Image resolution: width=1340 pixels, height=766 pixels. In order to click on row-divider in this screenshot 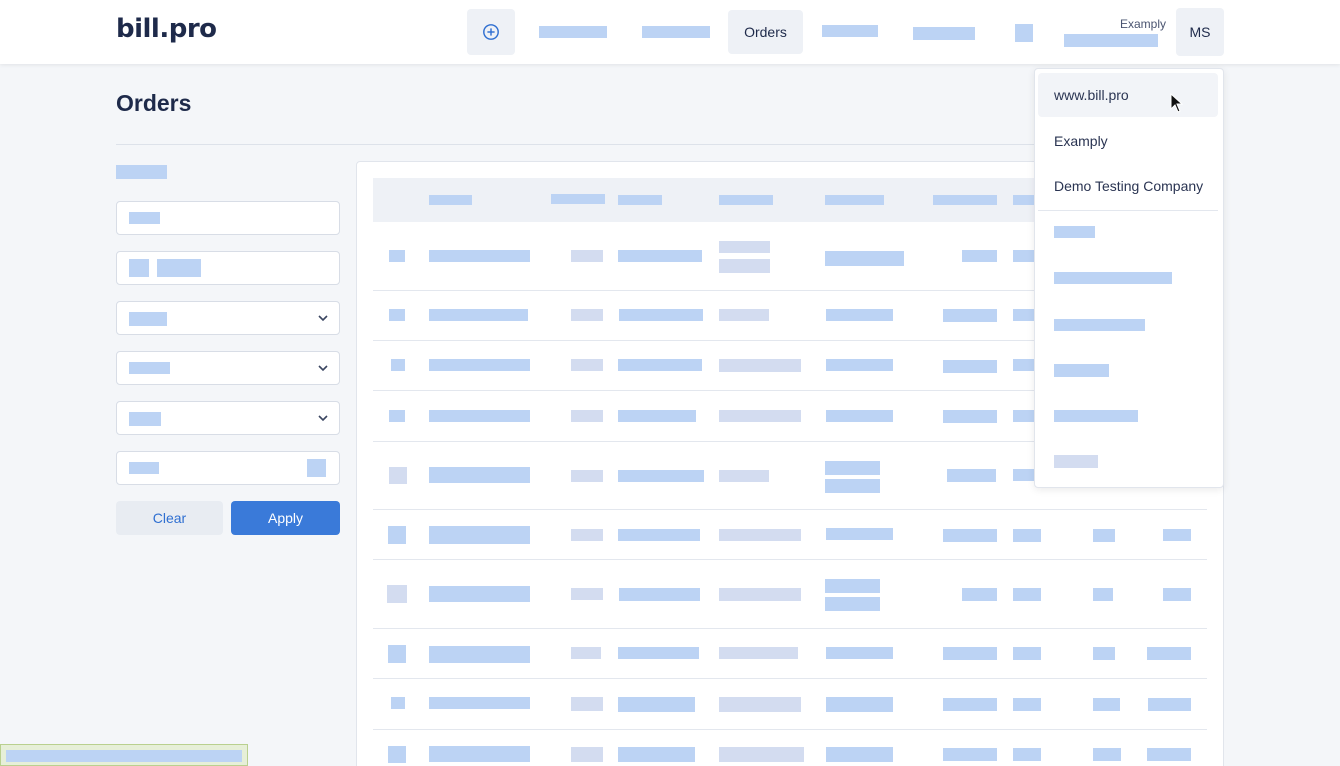, I will do `click(790, 678)`.